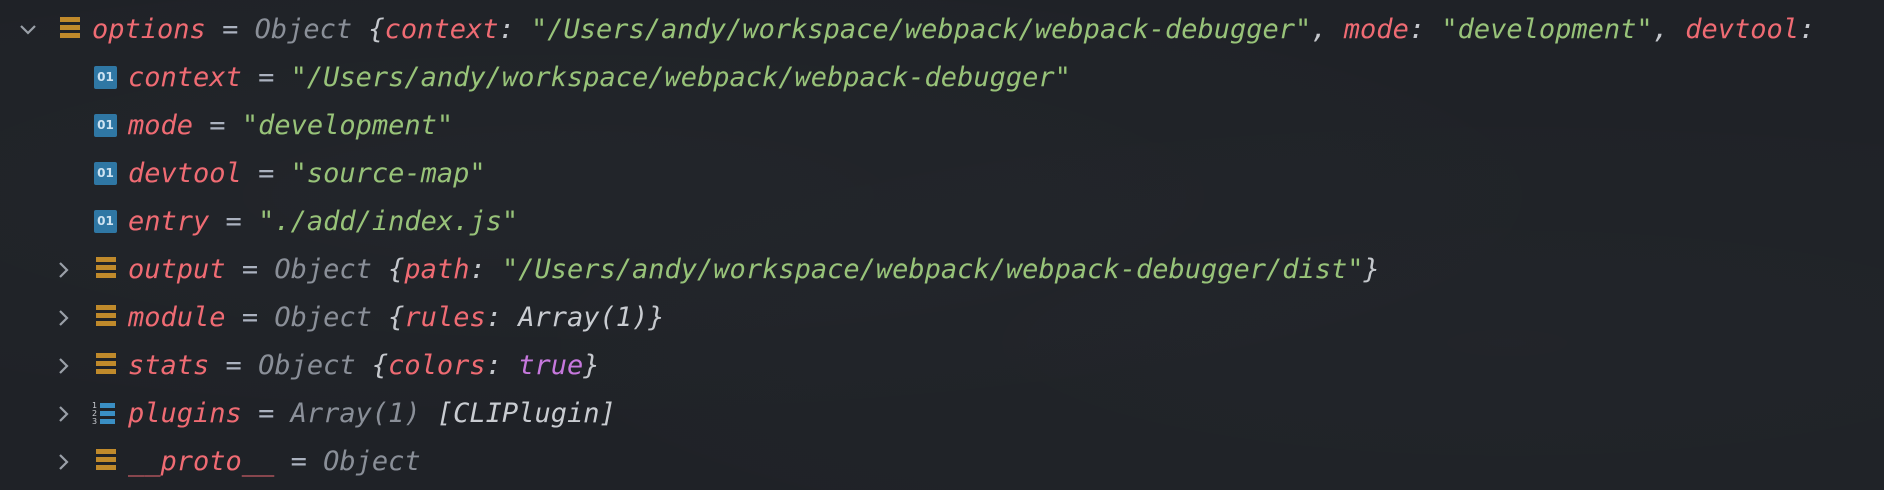  Describe the element at coordinates (942, 318) in the screenshot. I see `tree-row-module: module = Object {rules: Array(1)}` at that location.